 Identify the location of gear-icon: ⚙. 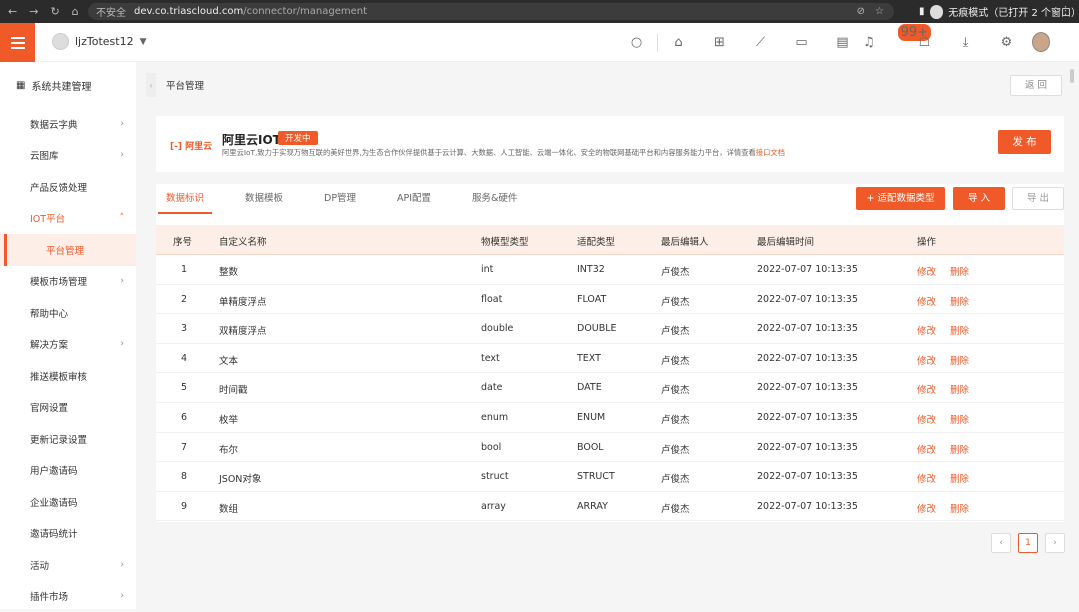
(1006, 42).